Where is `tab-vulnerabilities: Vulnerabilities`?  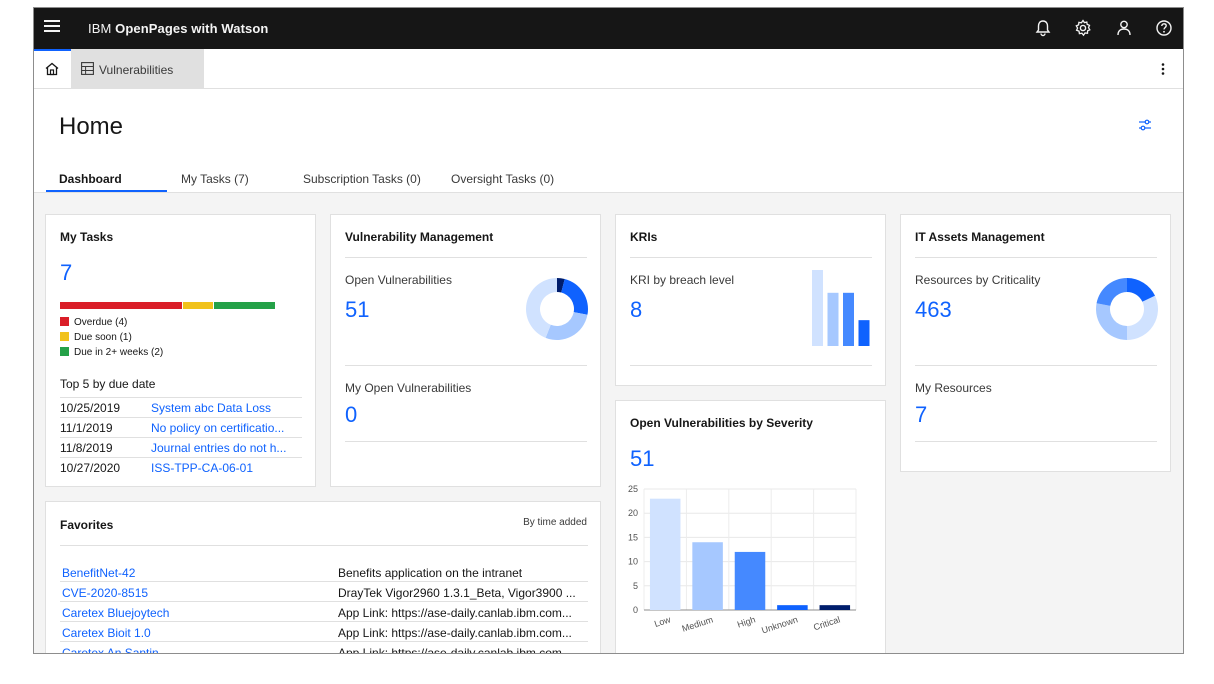 tab-vulnerabilities: Vulnerabilities is located at coordinates (137, 69).